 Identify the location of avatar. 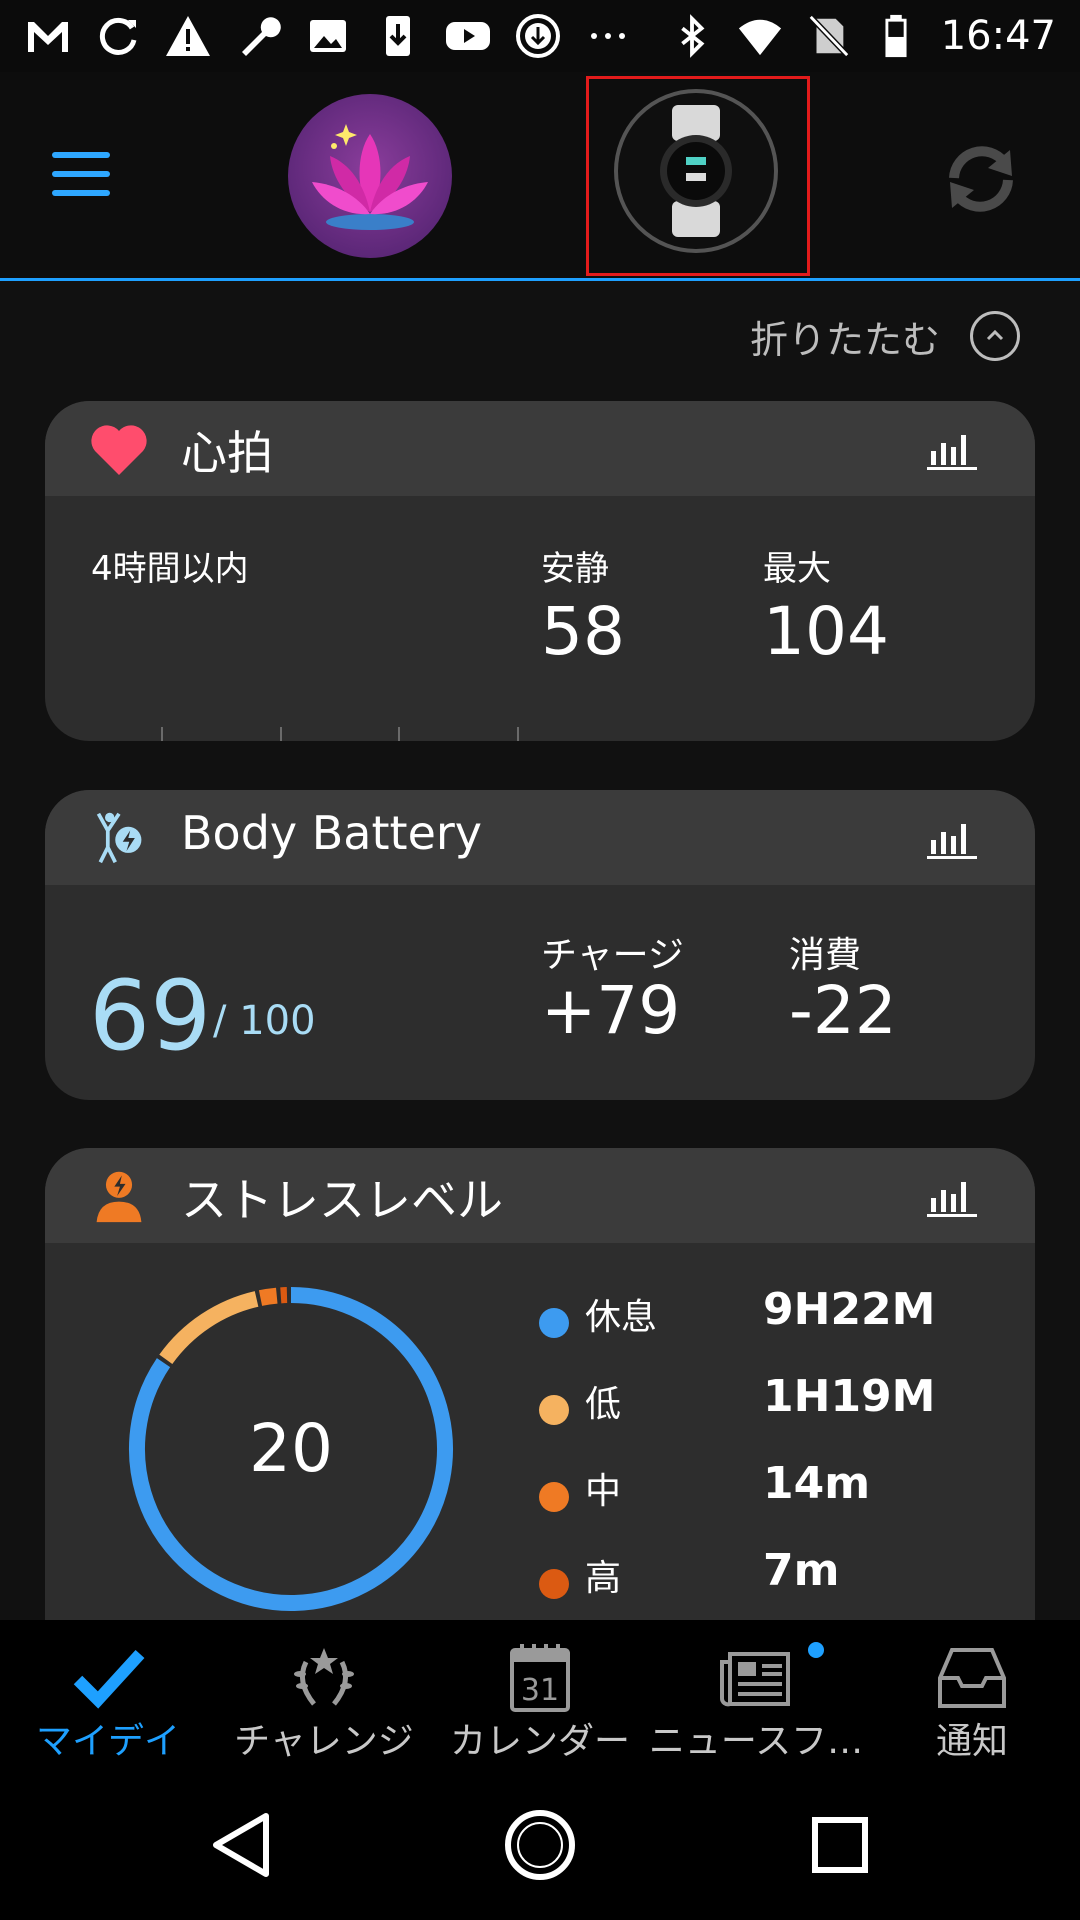
(370, 176).